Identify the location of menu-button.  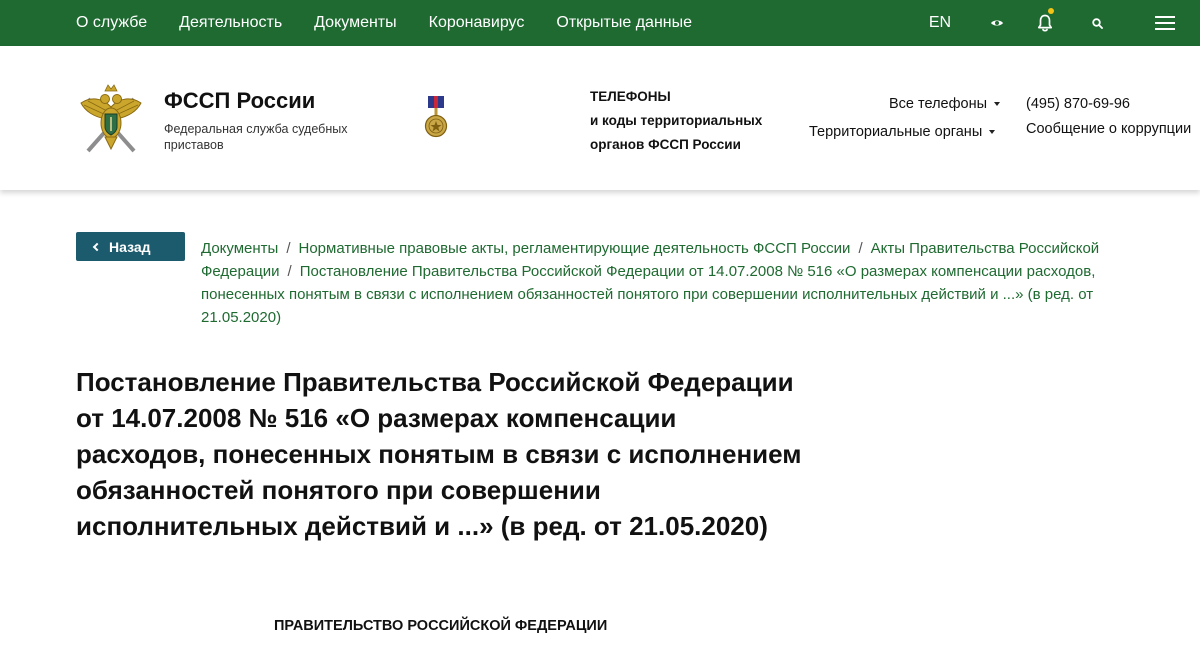
(1165, 23).